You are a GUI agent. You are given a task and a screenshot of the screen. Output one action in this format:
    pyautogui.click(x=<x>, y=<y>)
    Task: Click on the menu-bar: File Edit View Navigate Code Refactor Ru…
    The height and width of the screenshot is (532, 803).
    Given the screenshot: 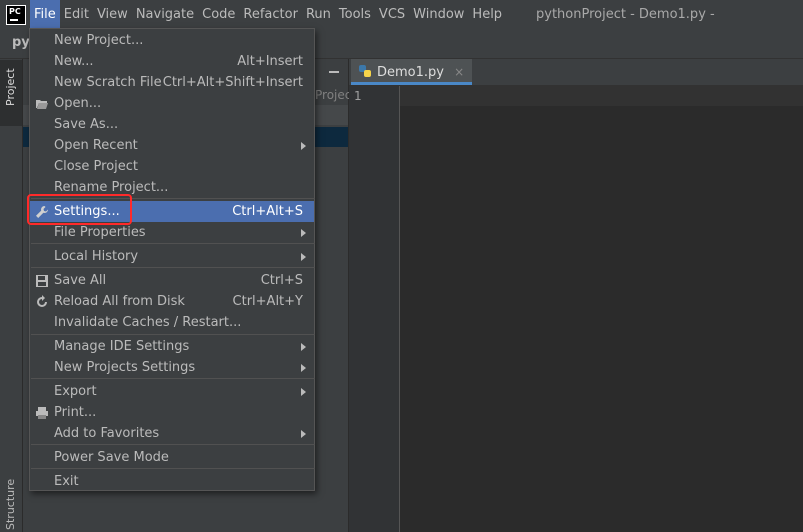 What is the action you would take?
    pyautogui.click(x=268, y=15)
    